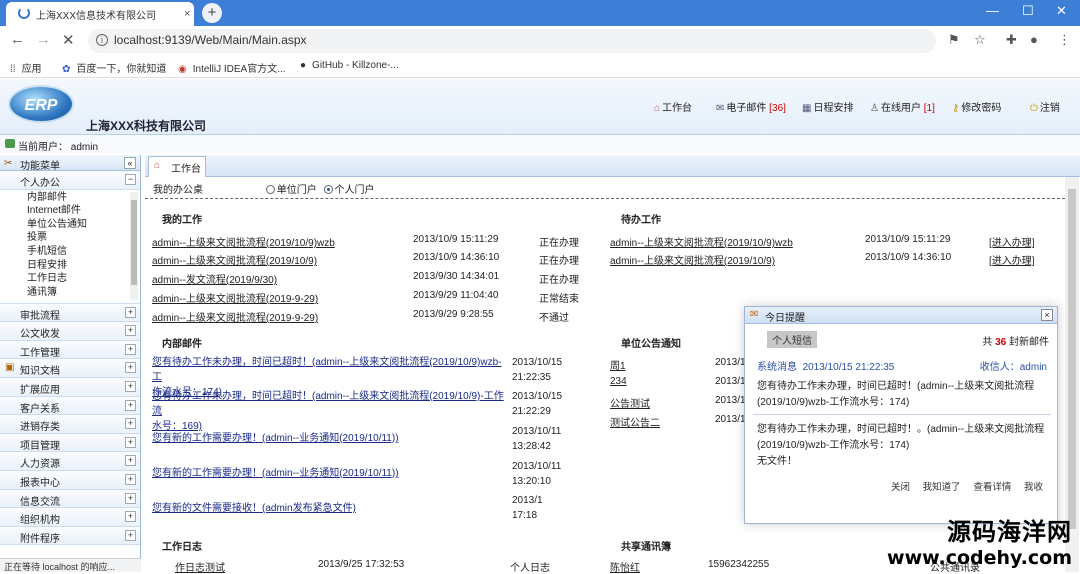  What do you see at coordinates (1045, 106) in the screenshot?
I see `header-link-logout: ⏻ 注销` at bounding box center [1045, 106].